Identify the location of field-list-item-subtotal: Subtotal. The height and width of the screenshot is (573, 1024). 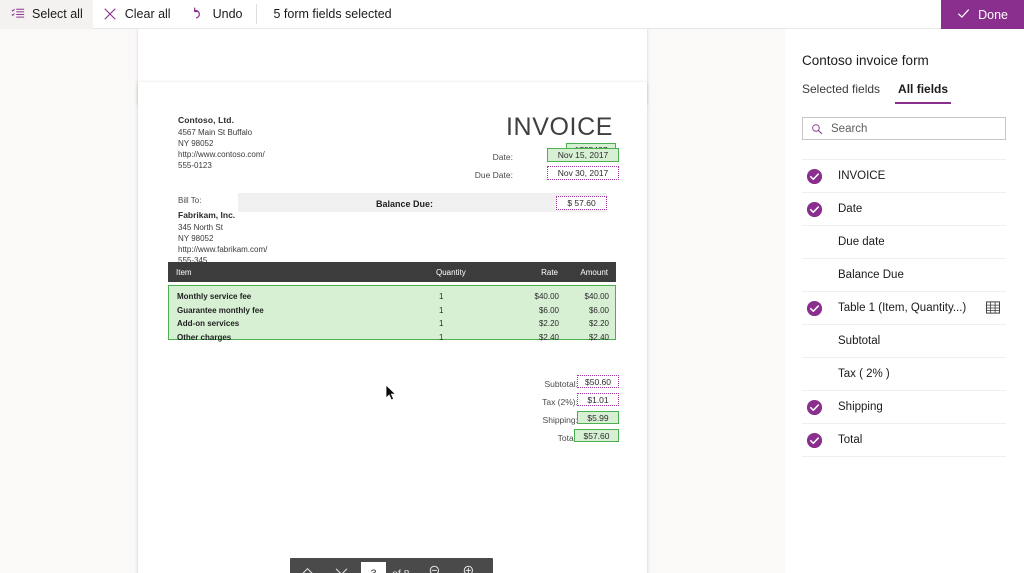
(904, 341).